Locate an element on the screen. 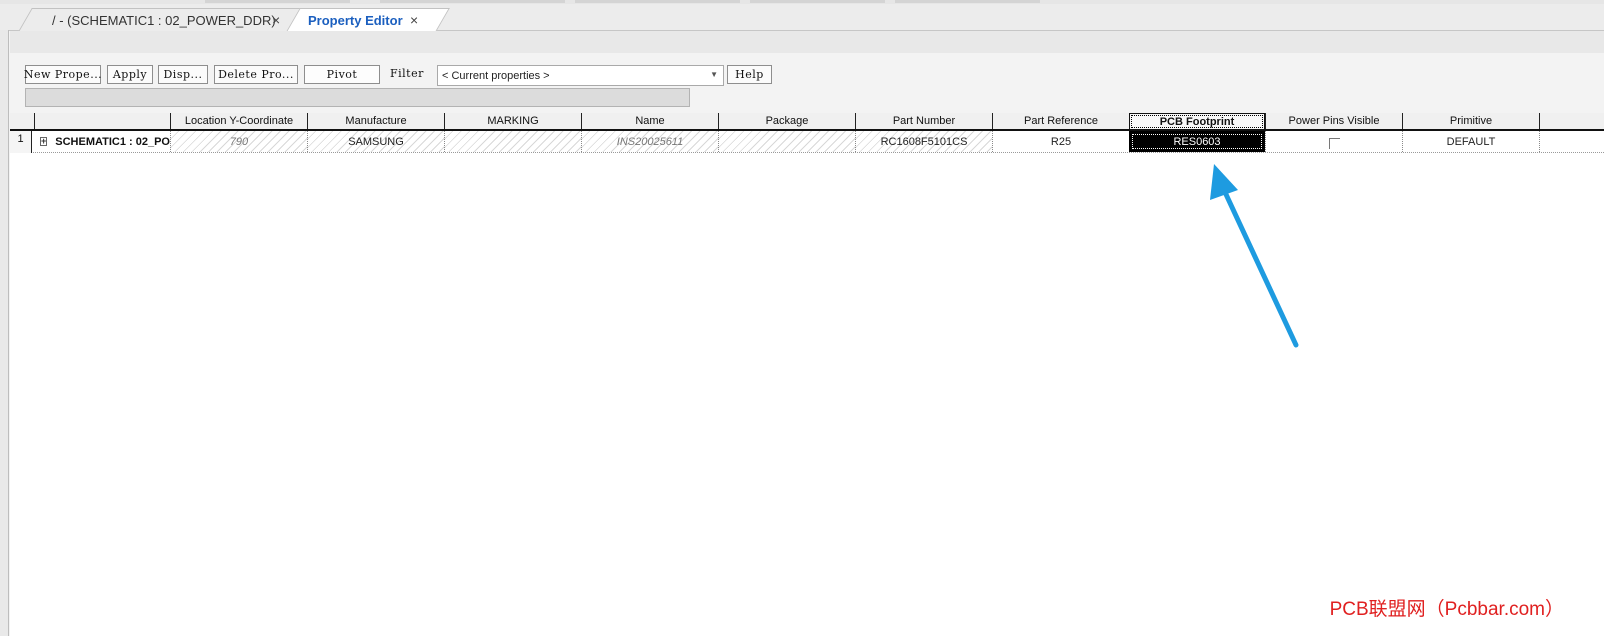 This screenshot has height=636, width=1604. row-title: SCHEMATIC1 : 02_PO is located at coordinates (112, 141).